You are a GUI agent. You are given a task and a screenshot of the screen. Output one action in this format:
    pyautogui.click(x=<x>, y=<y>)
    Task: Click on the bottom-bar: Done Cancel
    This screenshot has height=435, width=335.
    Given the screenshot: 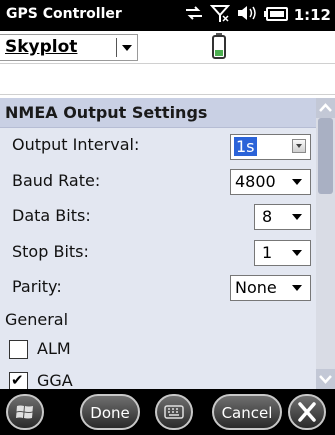 What is the action you would take?
    pyautogui.click(x=167, y=412)
    